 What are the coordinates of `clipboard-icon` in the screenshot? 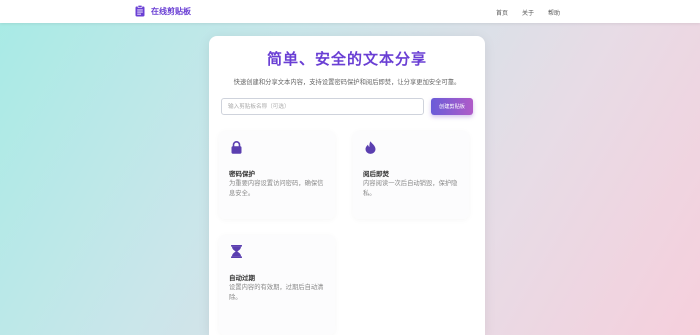 It's located at (140, 11).